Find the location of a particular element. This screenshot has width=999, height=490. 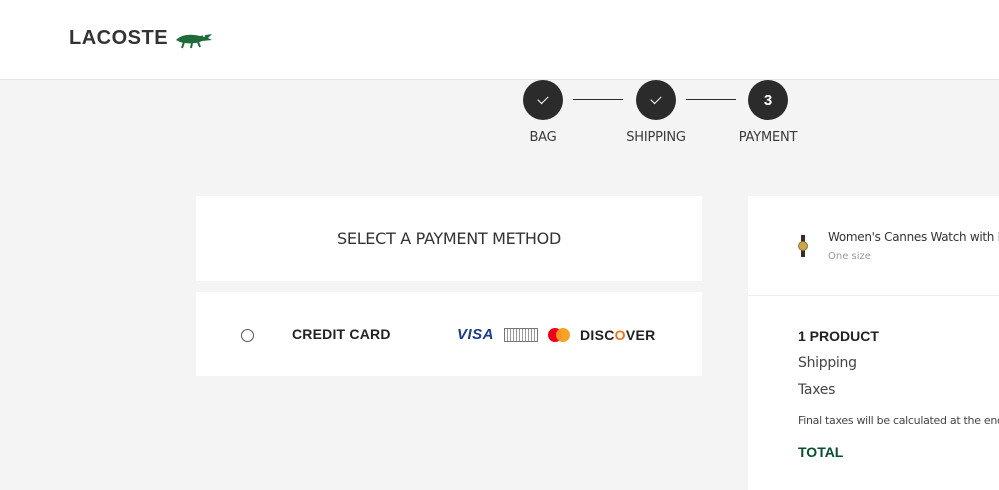

credit-card-label: CREDIT CARD is located at coordinates (341, 334).